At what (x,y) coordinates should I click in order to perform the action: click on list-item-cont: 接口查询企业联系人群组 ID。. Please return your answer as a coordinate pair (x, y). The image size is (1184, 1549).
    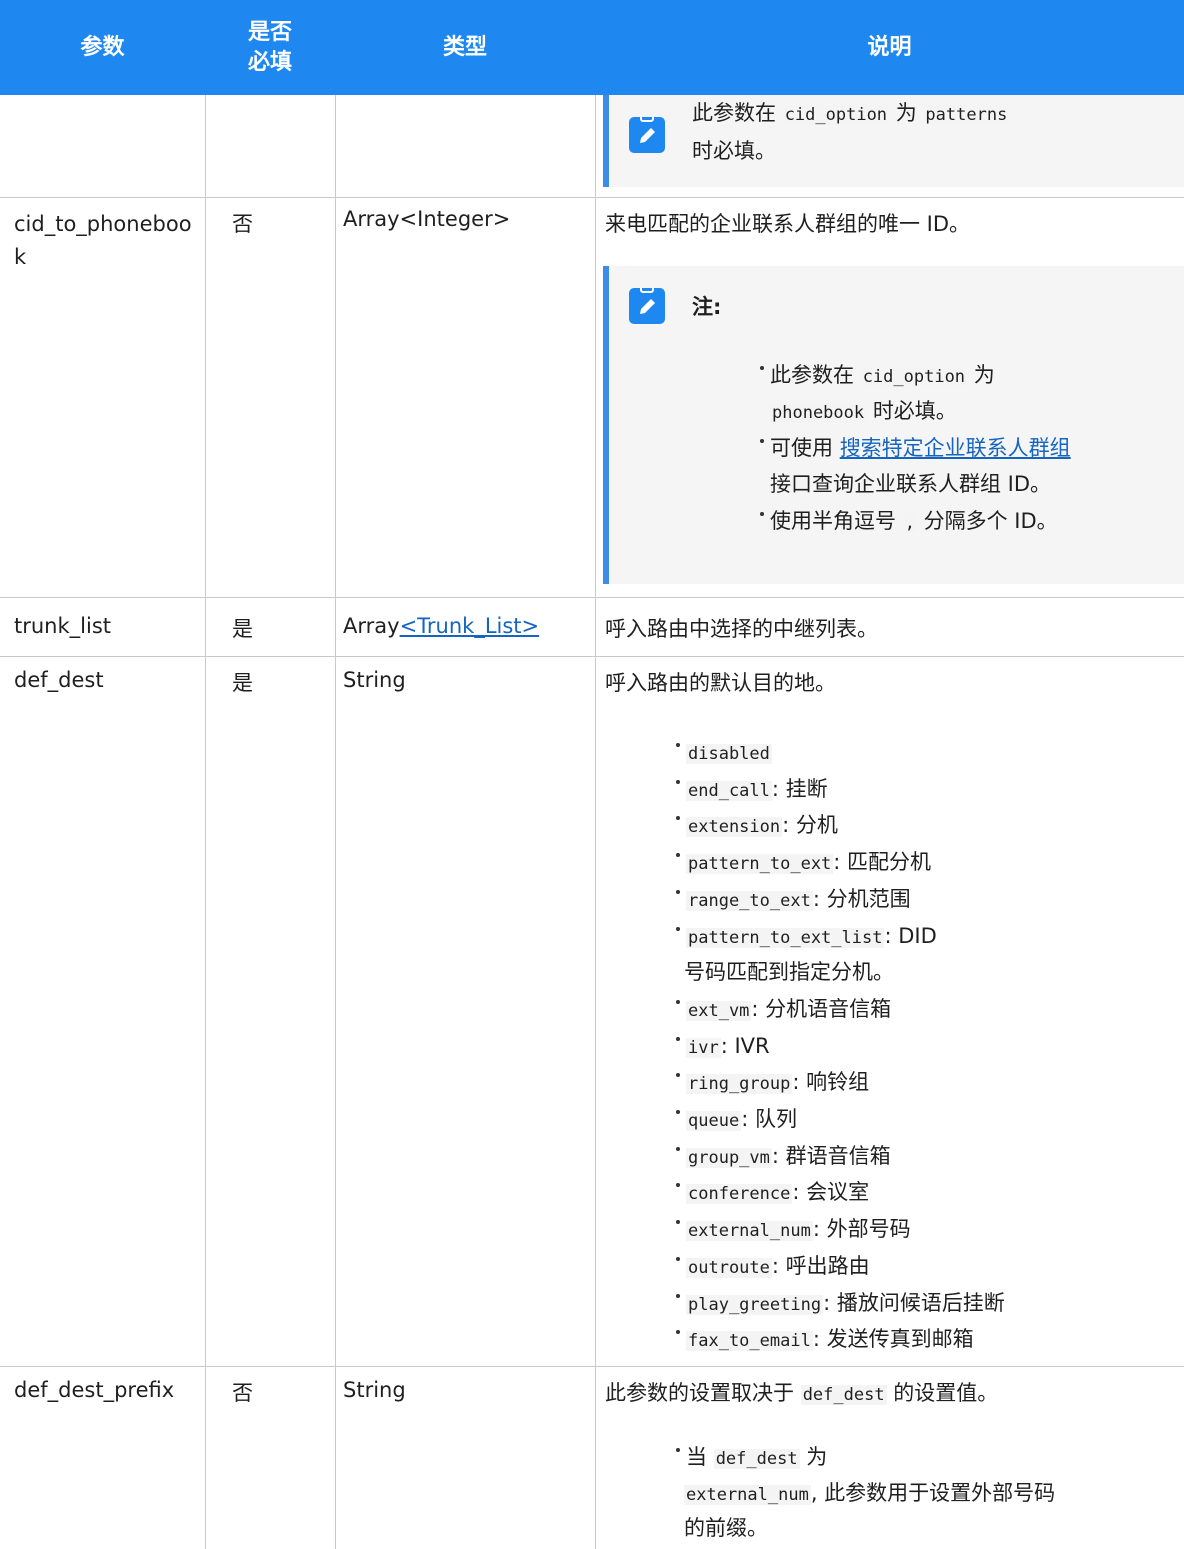
    Looking at the image, I should click on (911, 484).